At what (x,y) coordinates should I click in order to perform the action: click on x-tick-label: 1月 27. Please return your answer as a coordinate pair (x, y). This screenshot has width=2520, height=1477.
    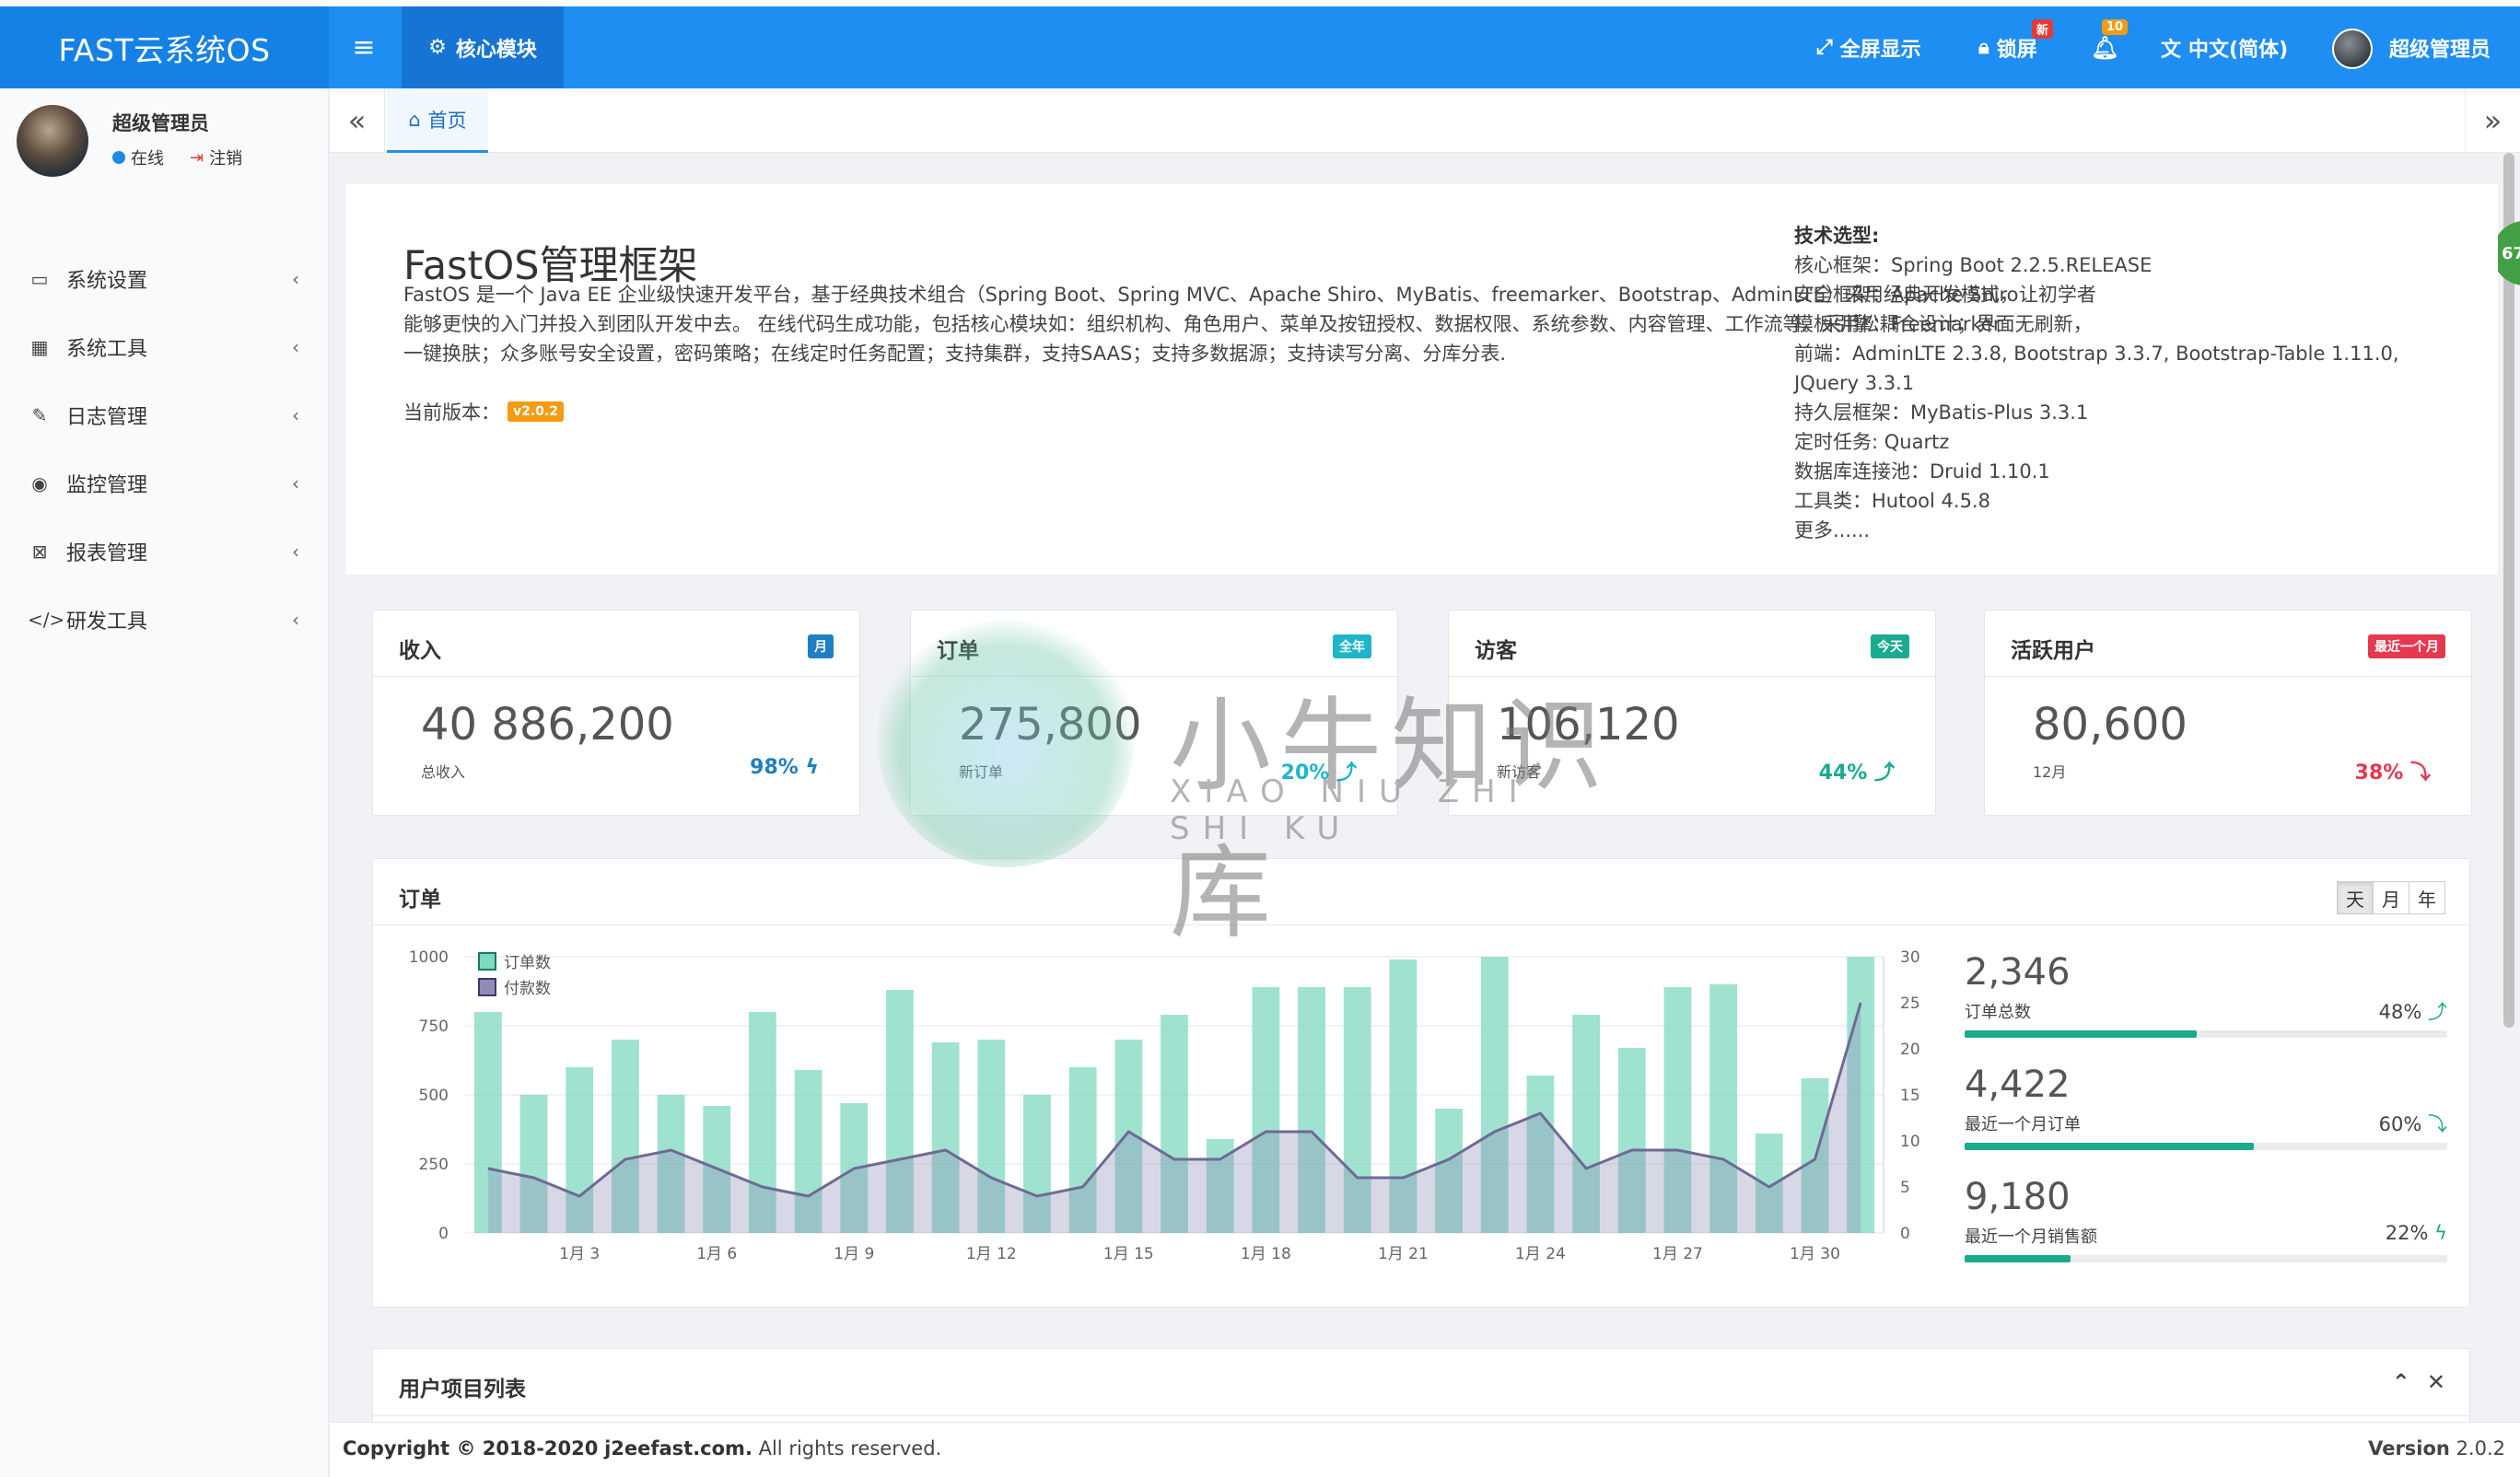
    Looking at the image, I should click on (1677, 1254).